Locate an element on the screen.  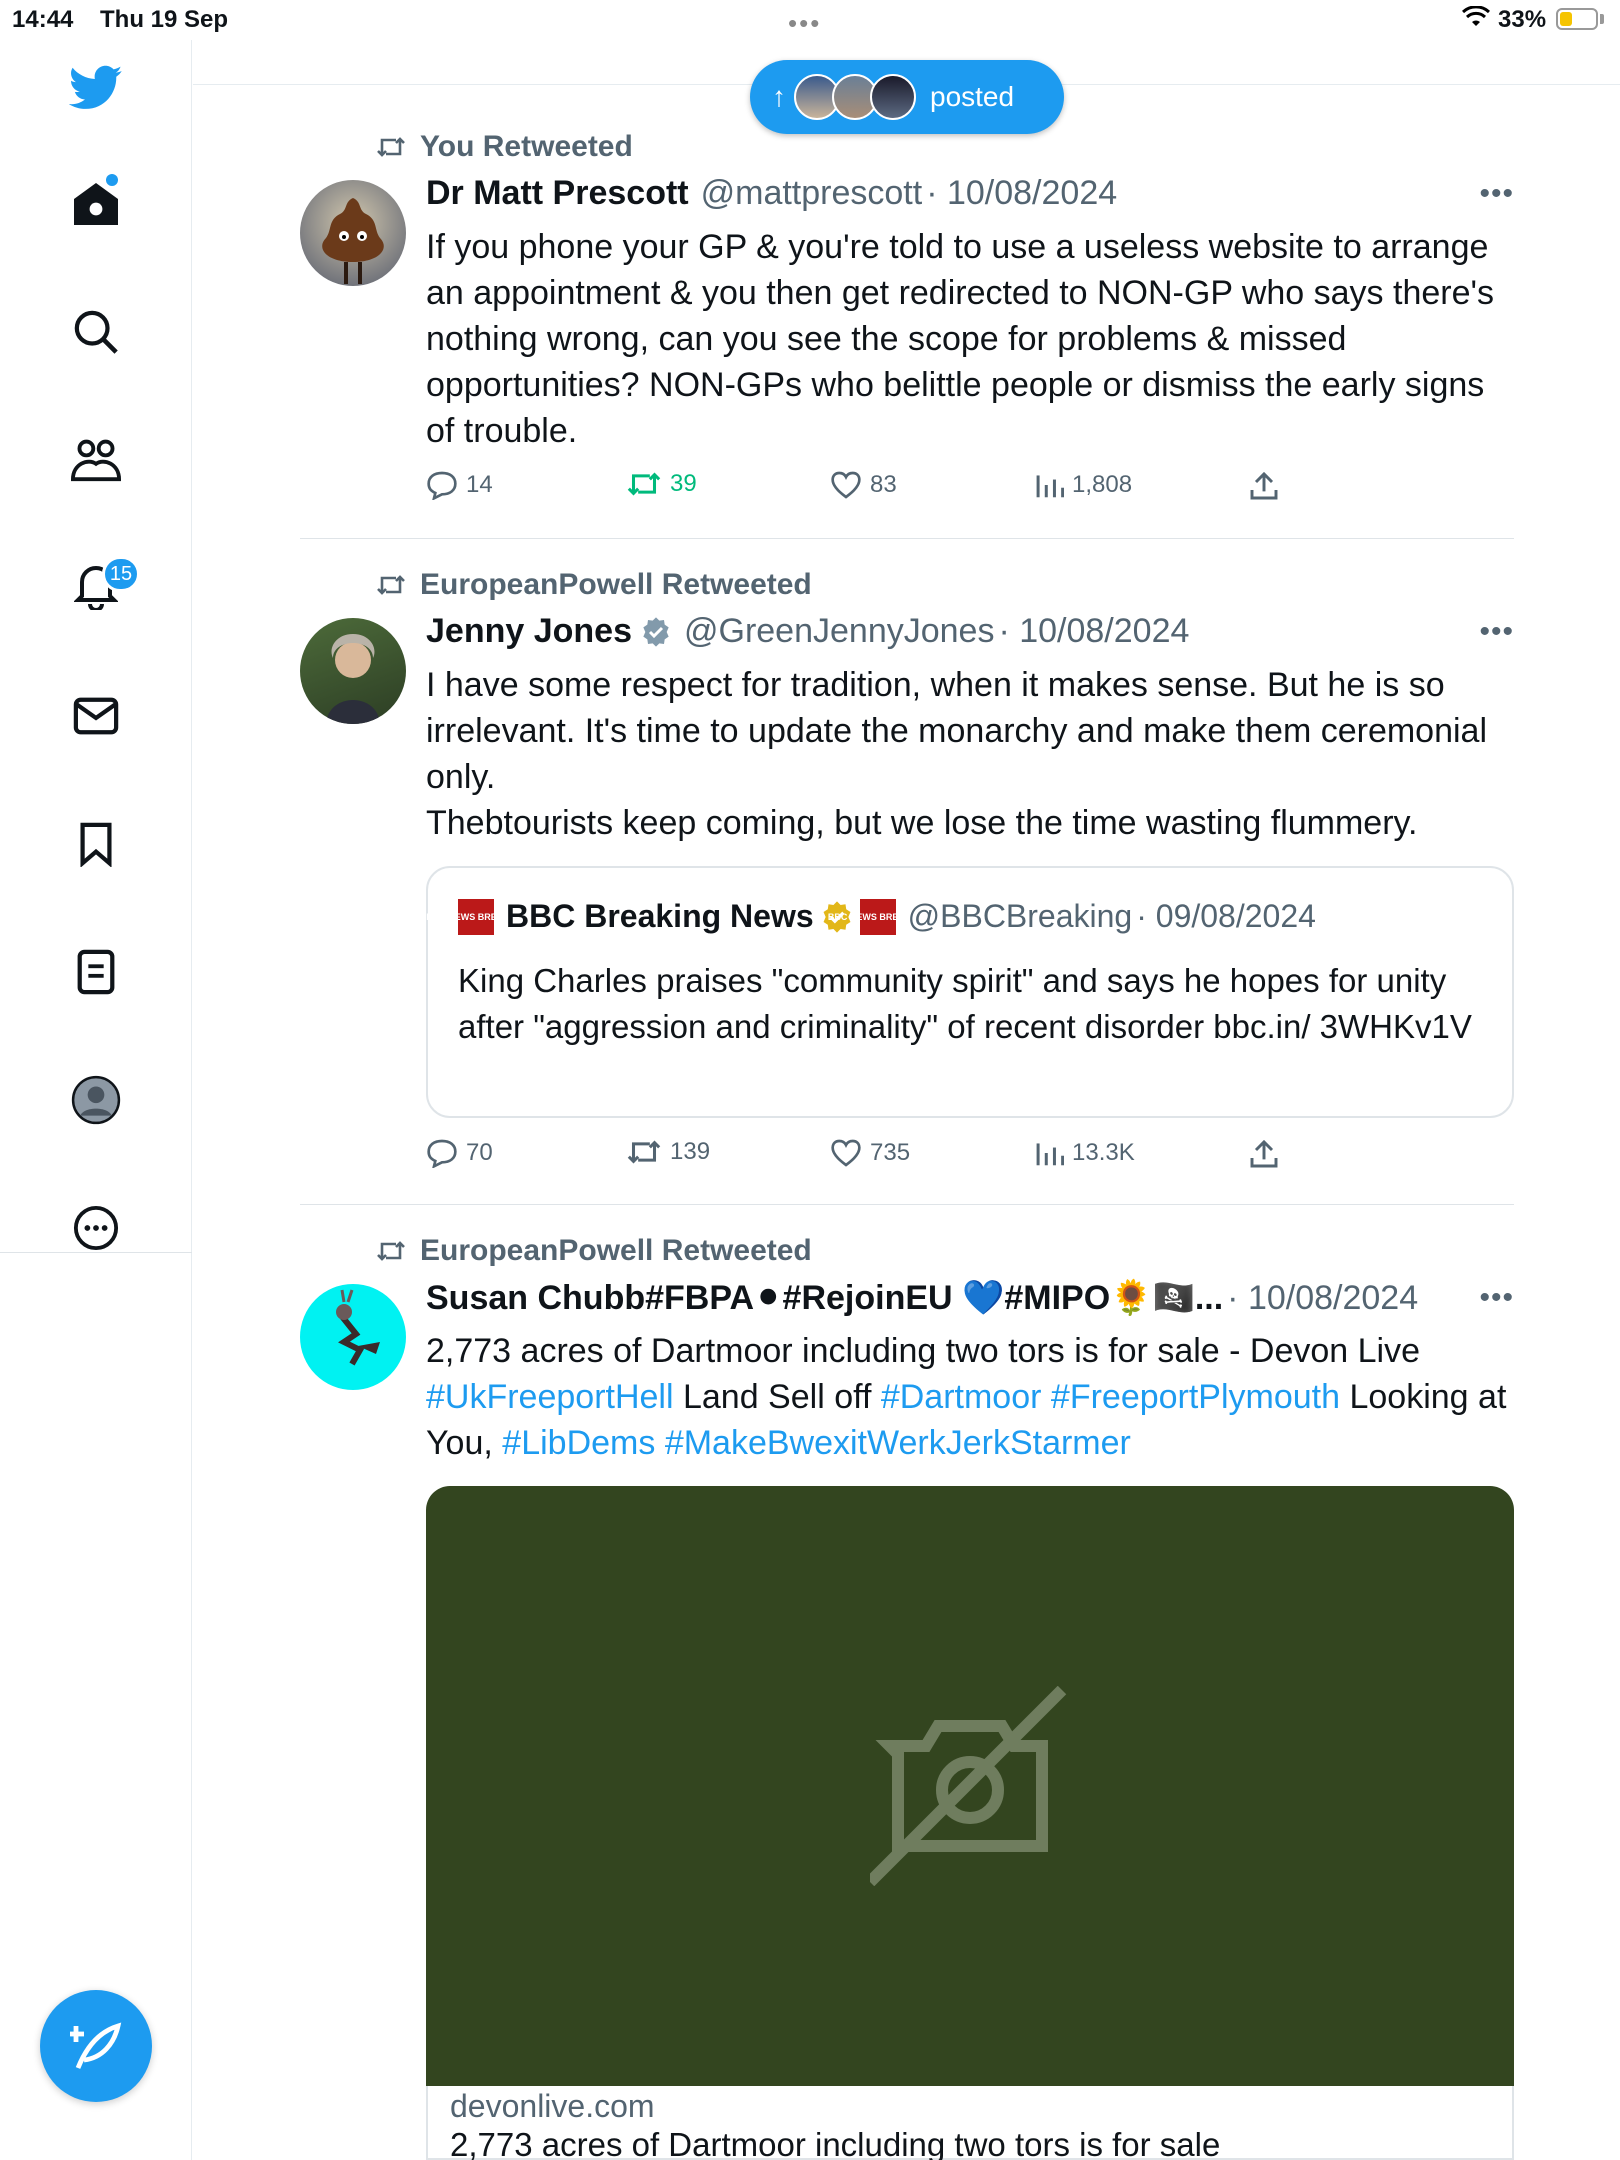
battery-icon is located at coordinates (1577, 19).